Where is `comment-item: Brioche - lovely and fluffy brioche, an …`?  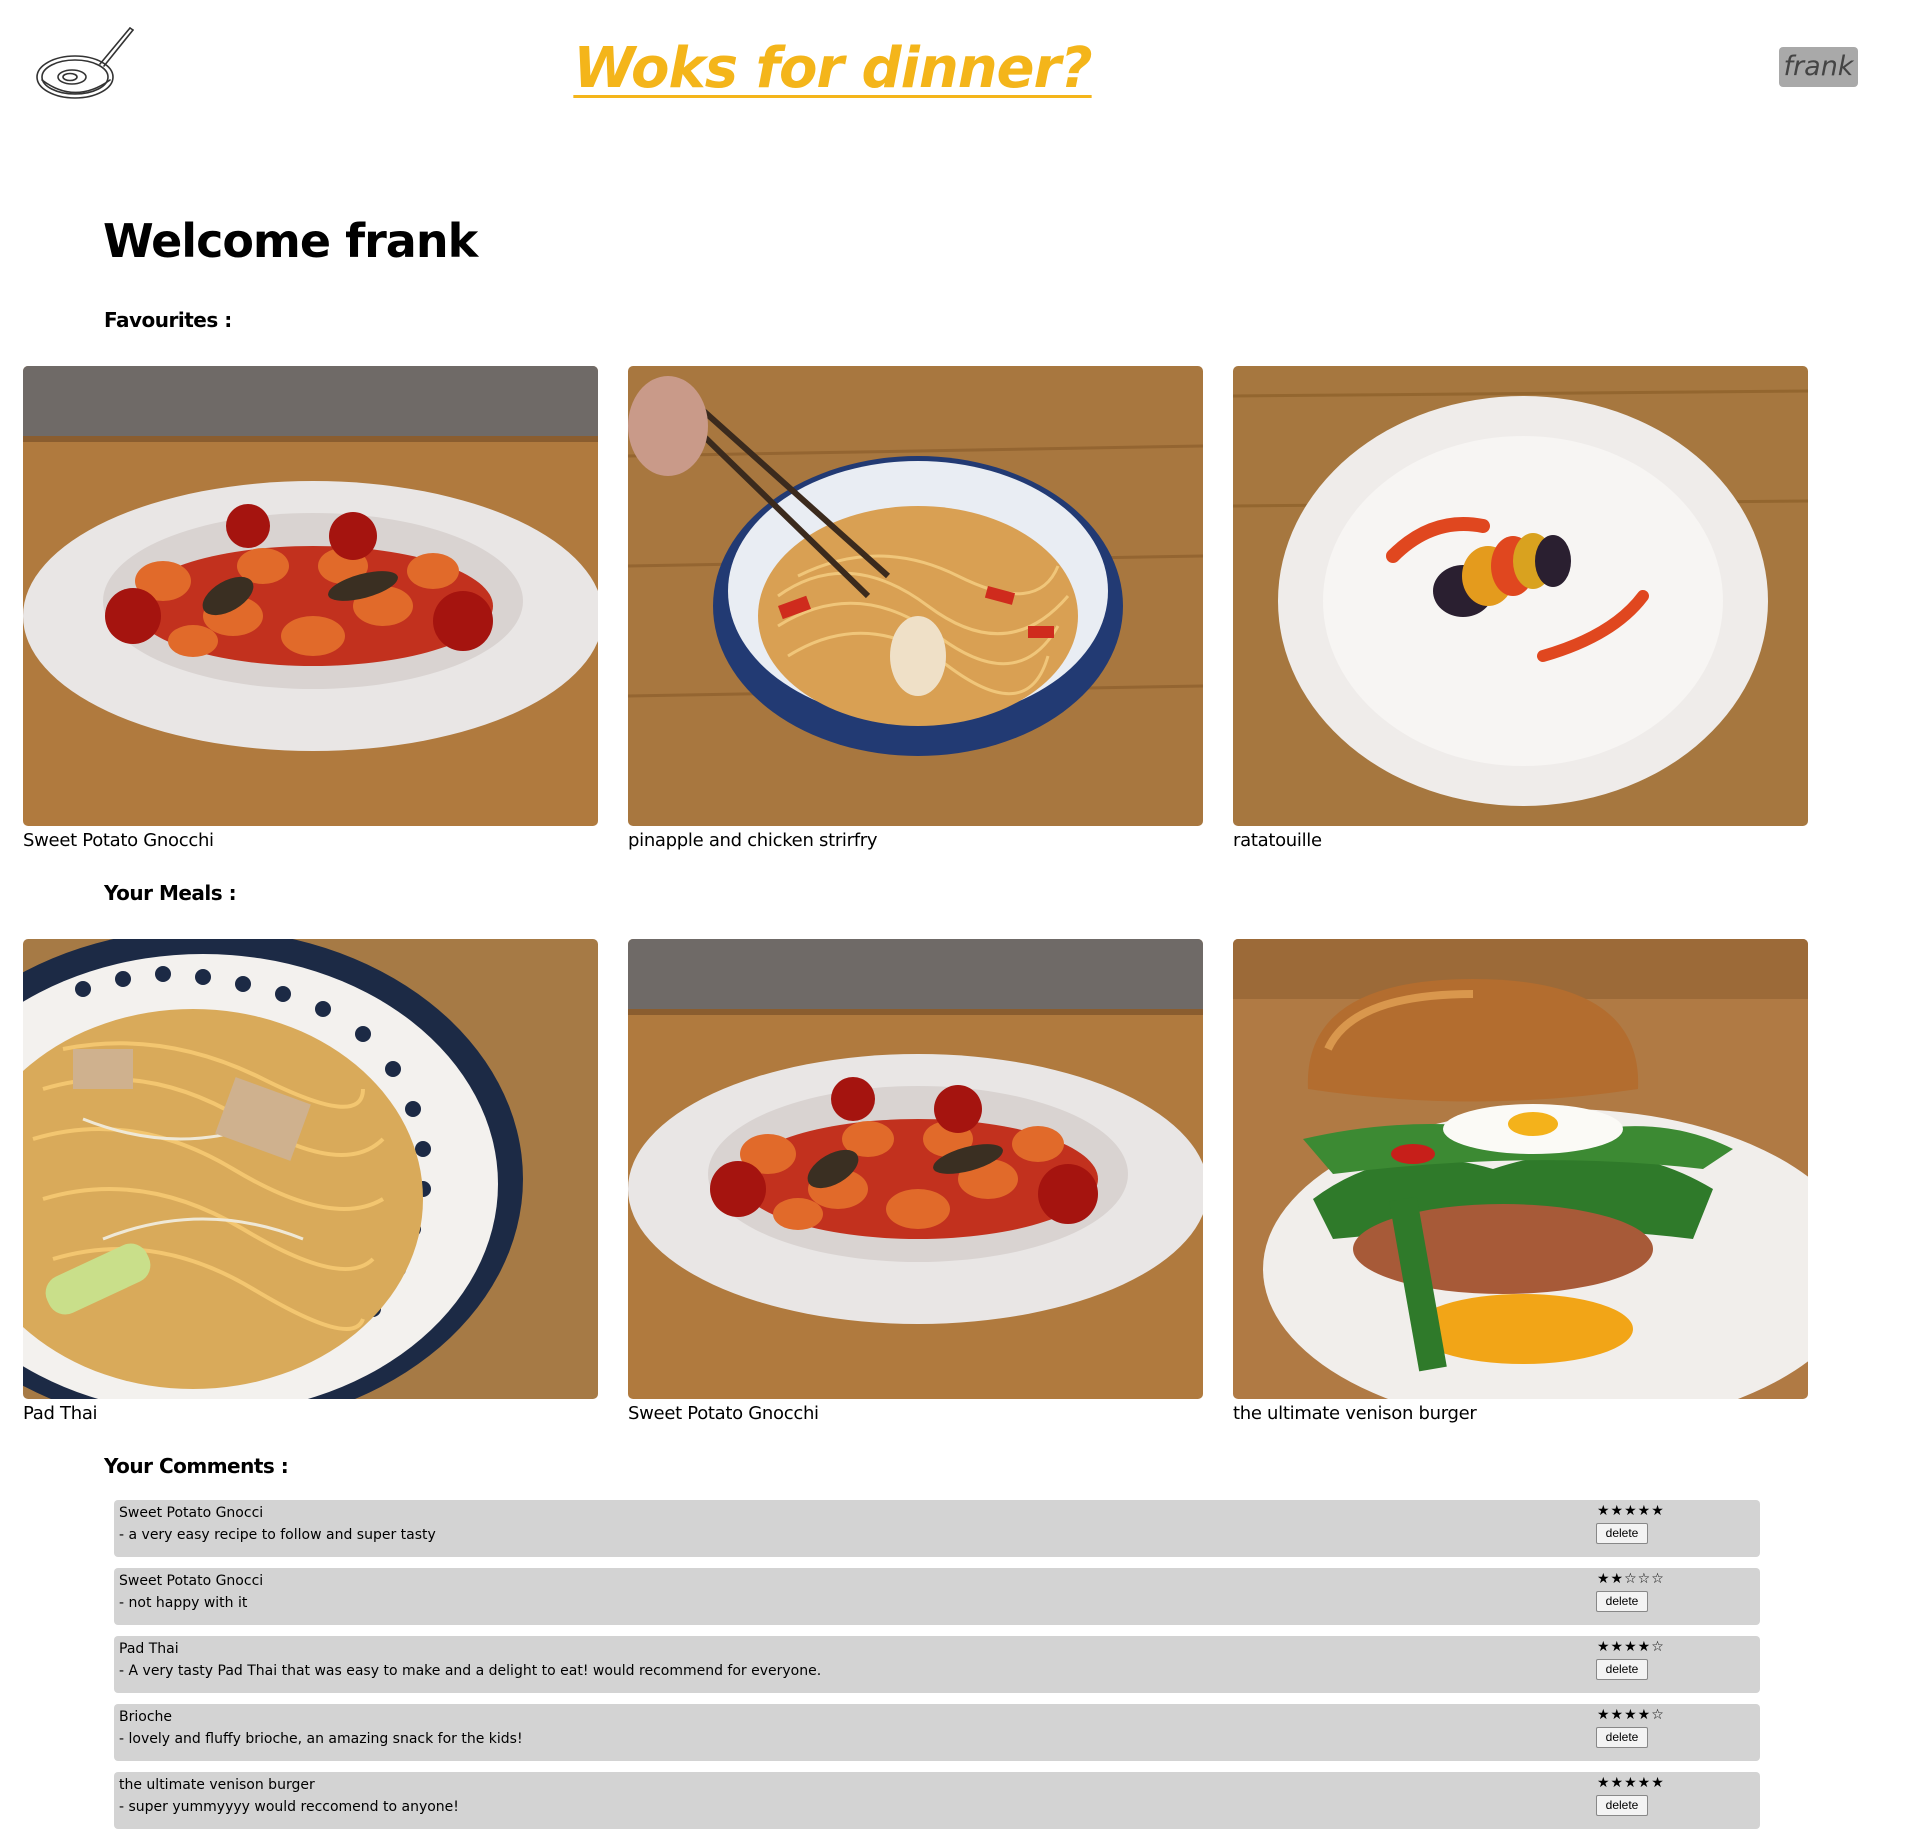 comment-item: Brioche - lovely and fluffy brioche, an … is located at coordinates (937, 1732).